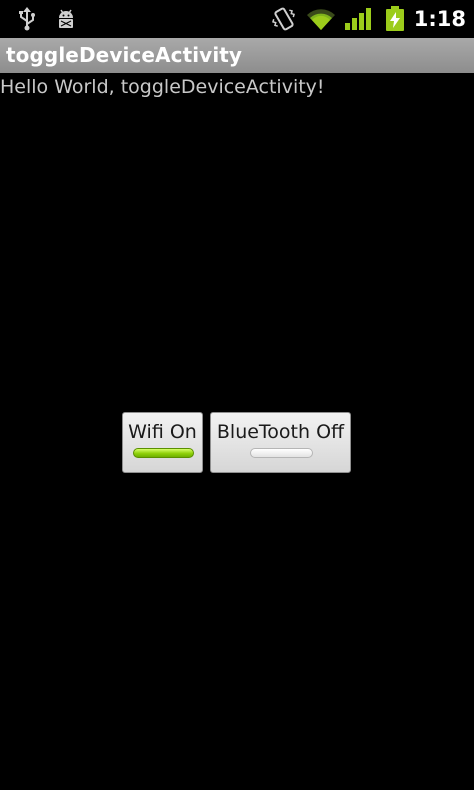 The height and width of the screenshot is (790, 474). Describe the element at coordinates (284, 19) in the screenshot. I see `vibrate-icon` at that location.